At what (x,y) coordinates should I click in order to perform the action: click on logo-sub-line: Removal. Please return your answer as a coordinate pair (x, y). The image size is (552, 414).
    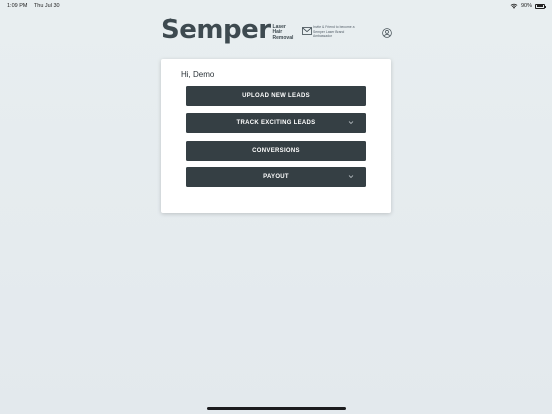
    Looking at the image, I should click on (283, 37).